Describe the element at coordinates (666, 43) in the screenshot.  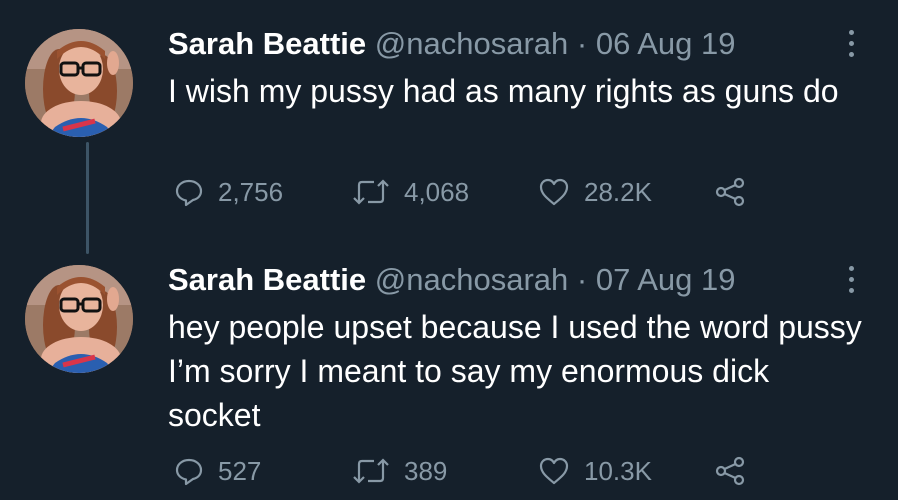
I see `tweet-date: 06 Aug 19` at that location.